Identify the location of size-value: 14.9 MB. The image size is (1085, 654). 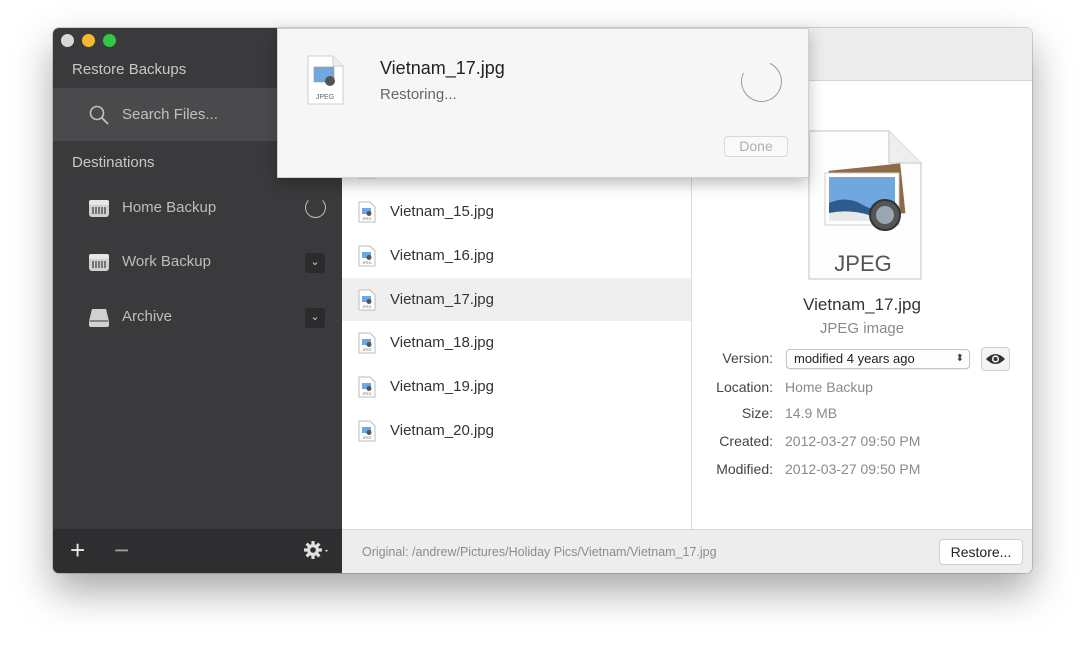
(811, 413).